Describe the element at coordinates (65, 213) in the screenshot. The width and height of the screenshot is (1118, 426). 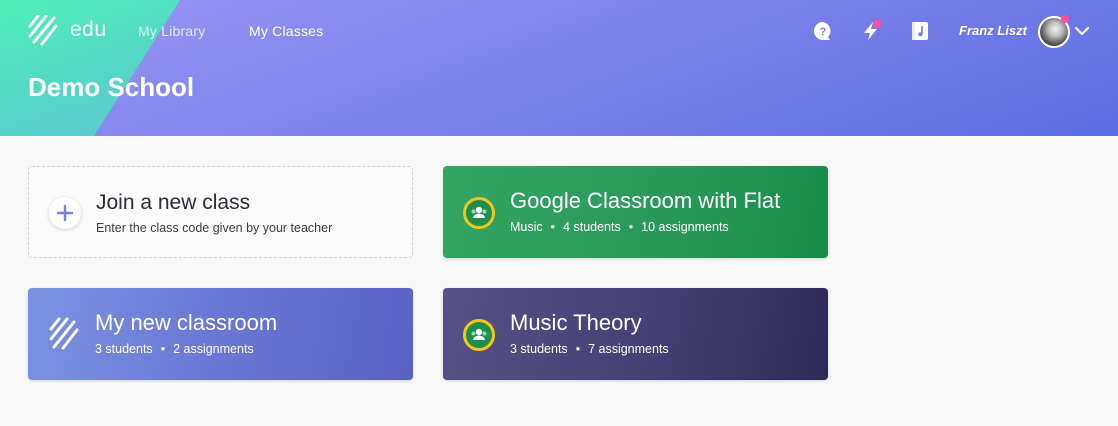
I see `plus-icon` at that location.